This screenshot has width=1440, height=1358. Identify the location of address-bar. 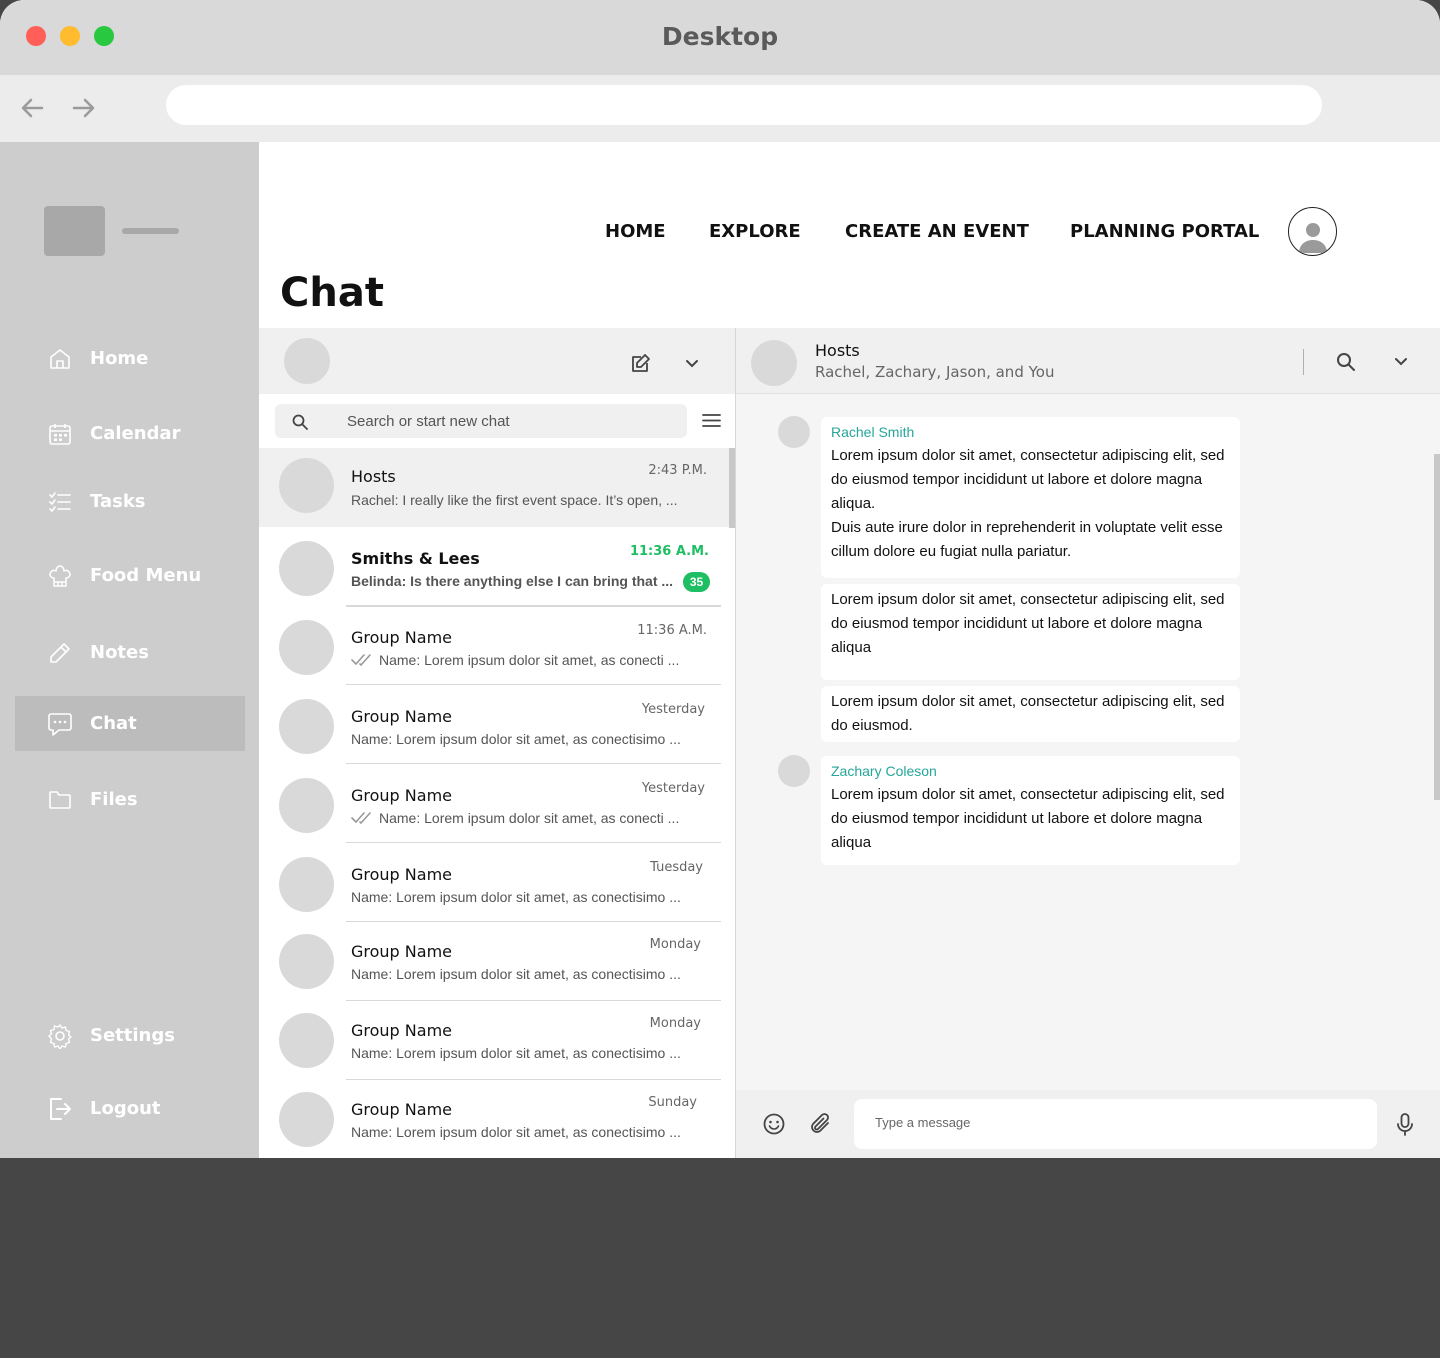
(744, 105).